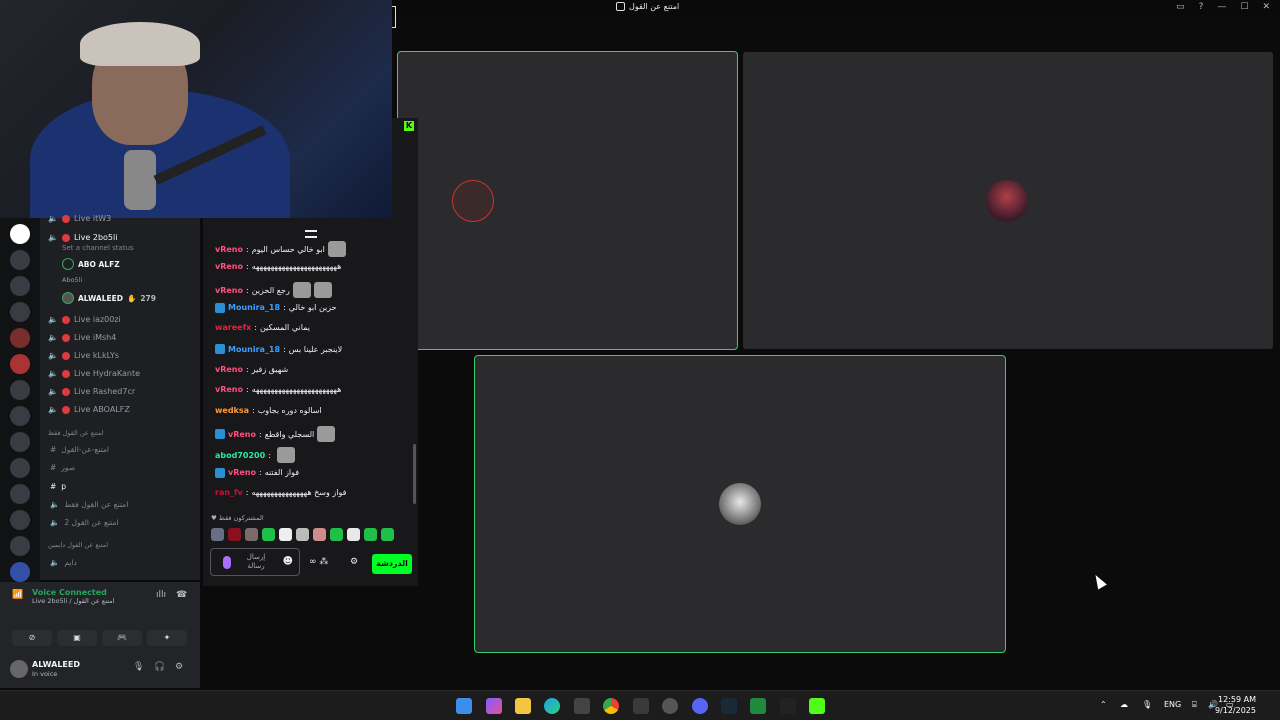 The height and width of the screenshot is (720, 1280). What do you see at coordinates (1172, 704) in the screenshot?
I see `language-indicator: ENG` at bounding box center [1172, 704].